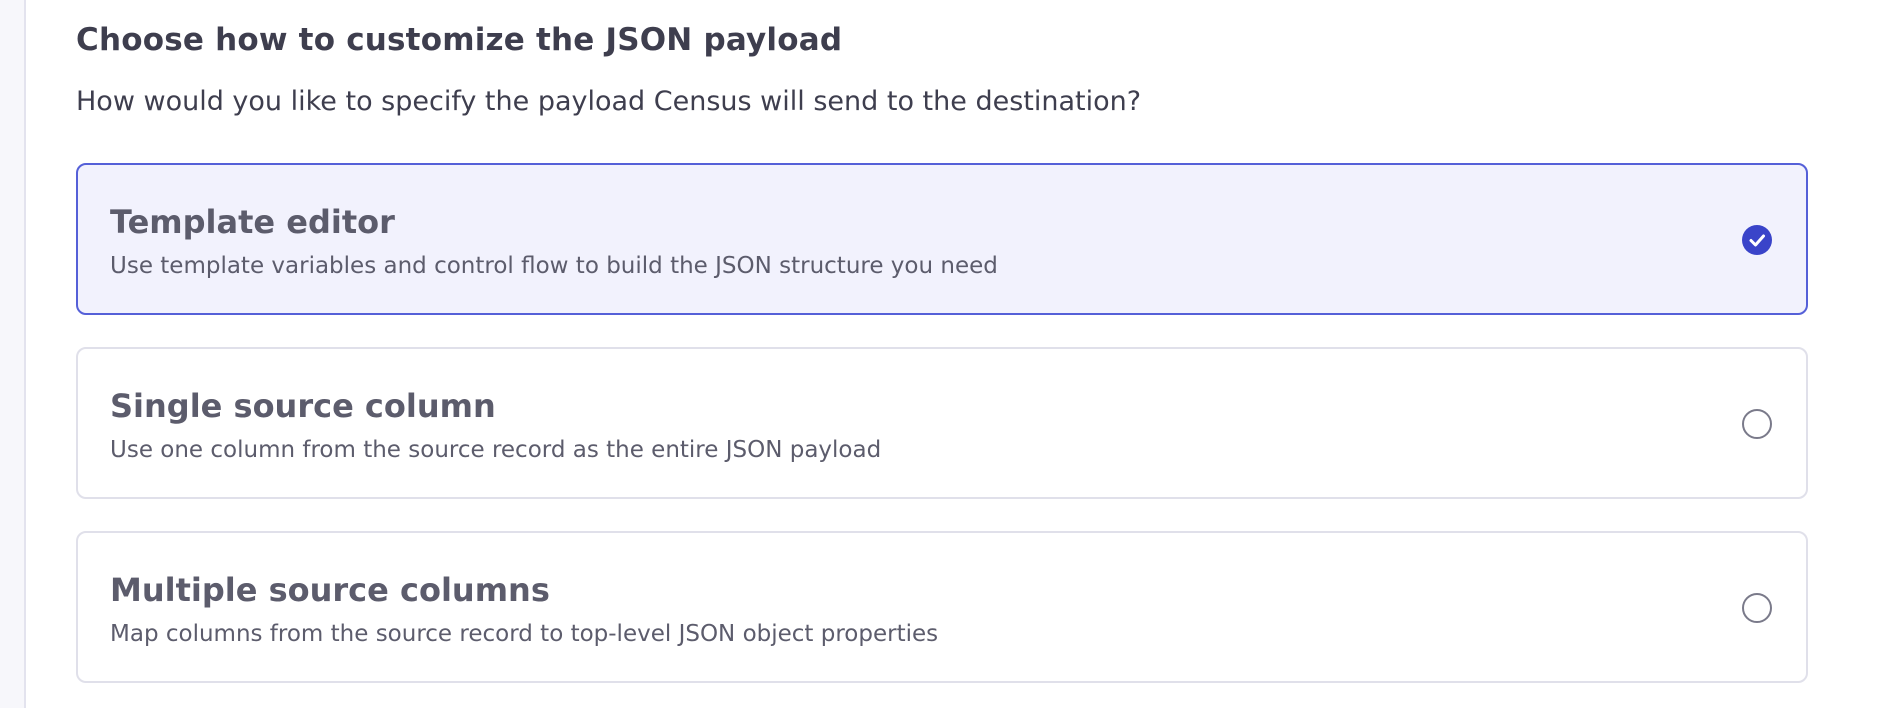 The image size is (1882, 708). I want to click on option-title: Single source column, so click(303, 406).